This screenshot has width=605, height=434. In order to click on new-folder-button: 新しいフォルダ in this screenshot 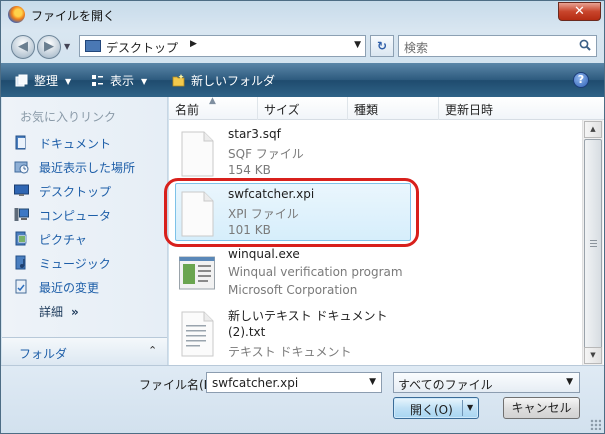, I will do `click(223, 80)`.